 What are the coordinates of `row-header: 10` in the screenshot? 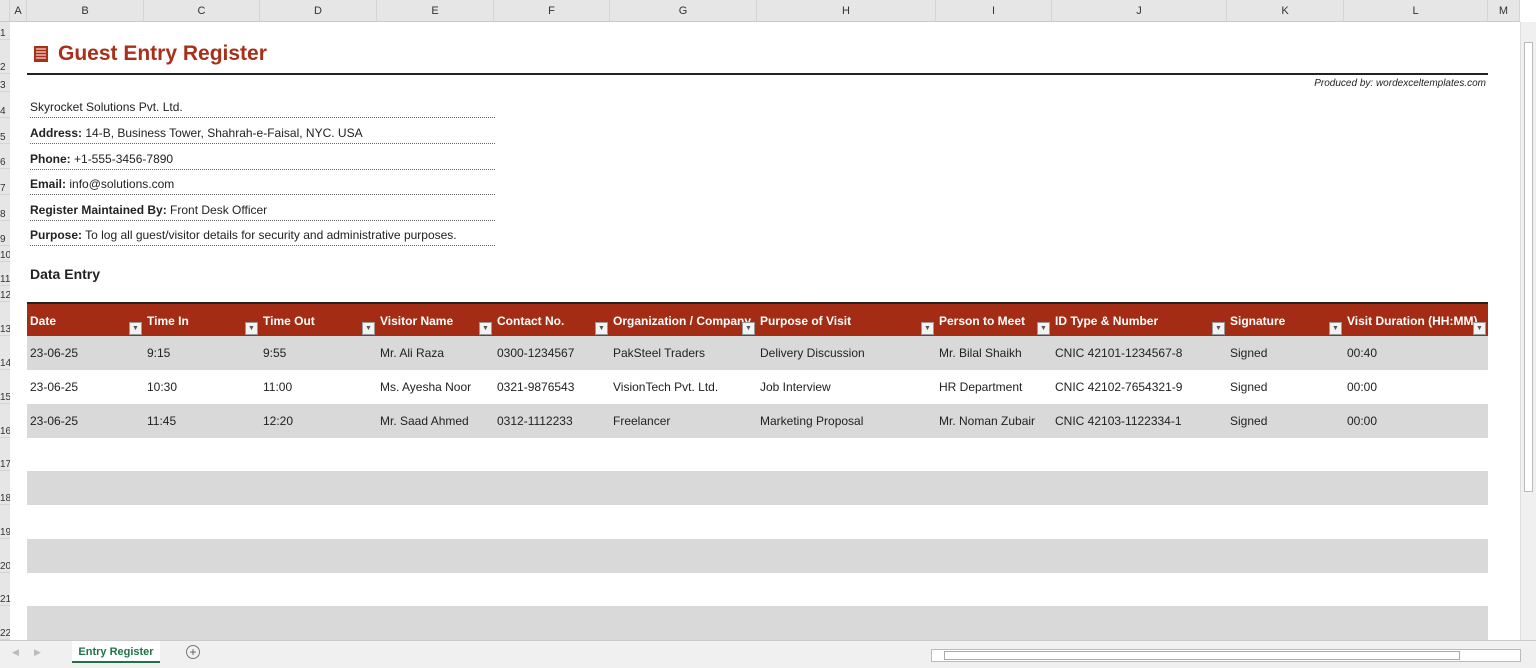 It's located at (5, 254).